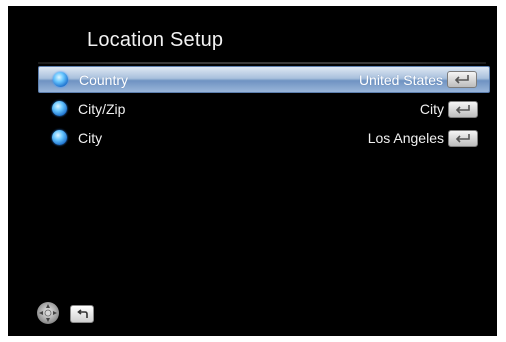 The image size is (506, 342). Describe the element at coordinates (264, 79) in the screenshot. I see `settings-row-country: Country United States` at that location.